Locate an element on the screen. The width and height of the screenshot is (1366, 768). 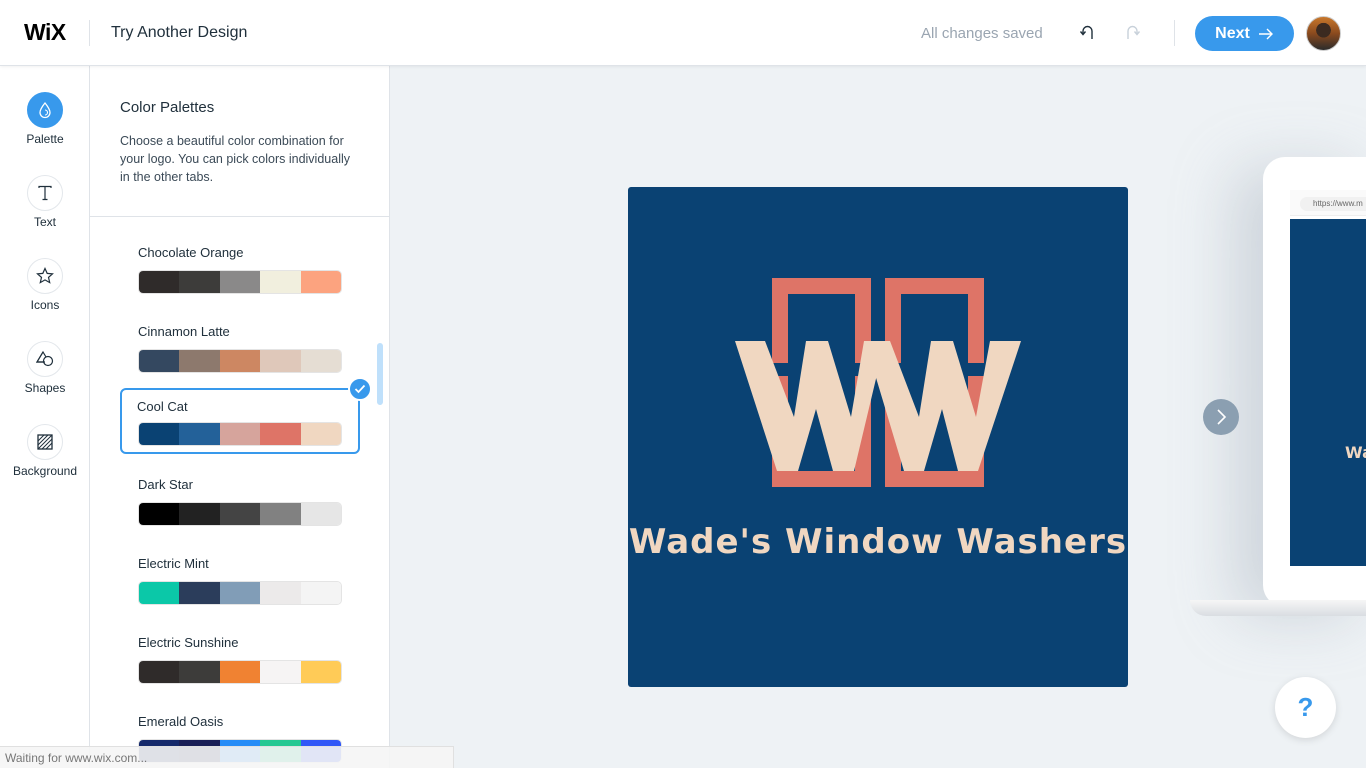
palette-option: Cool Cat is located at coordinates (246, 415).